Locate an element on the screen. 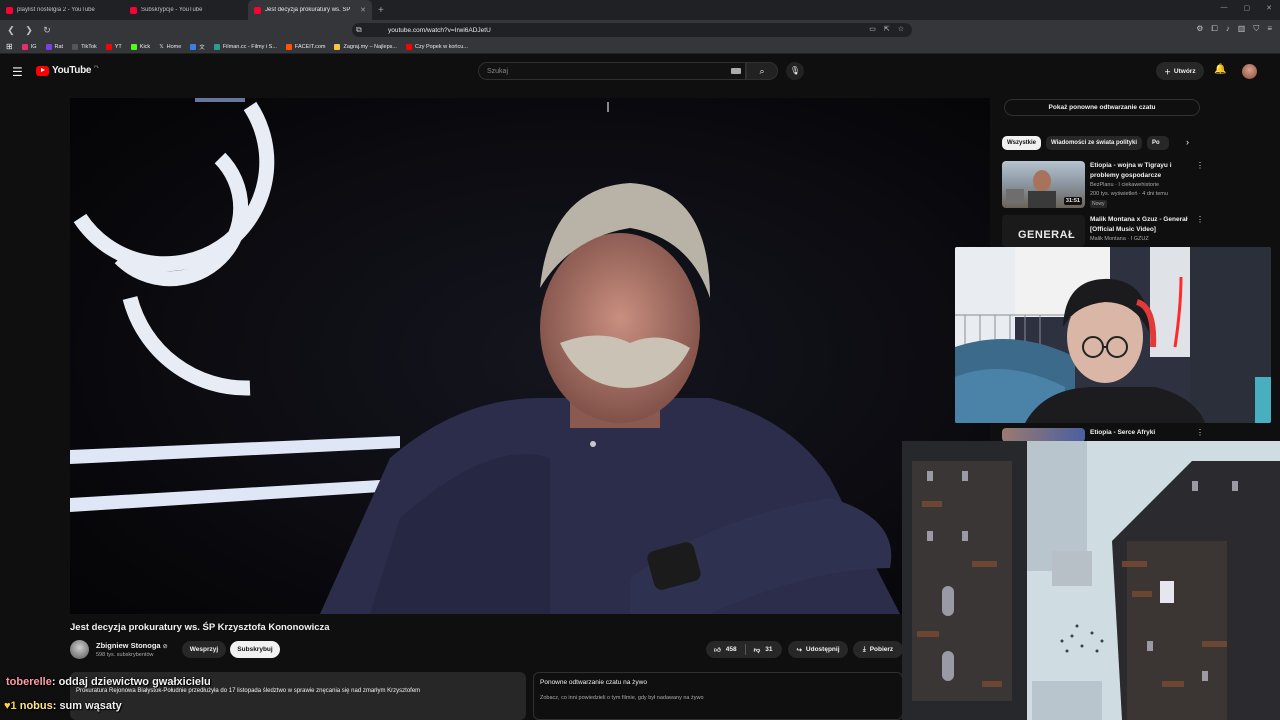  youtube-favicon-icon is located at coordinates (133, 10).